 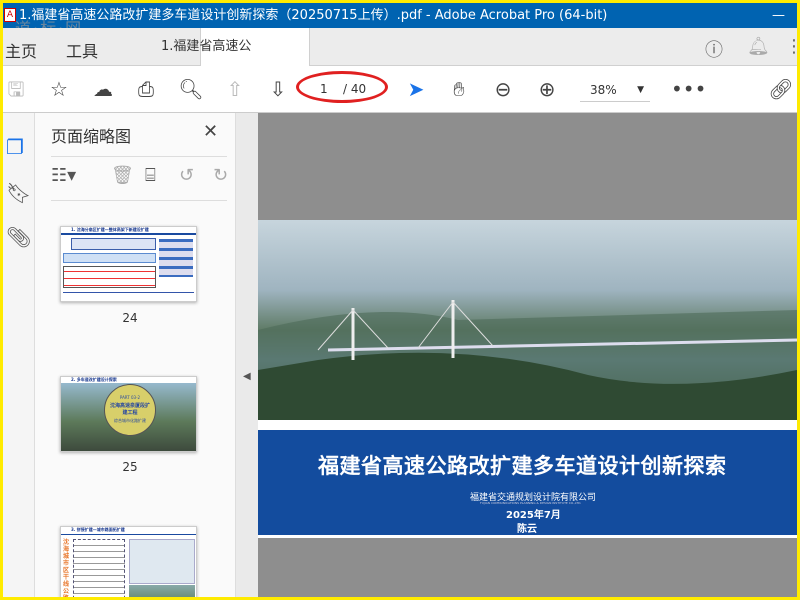 I want to click on more-tools-icon: •••, so click(x=688, y=89).